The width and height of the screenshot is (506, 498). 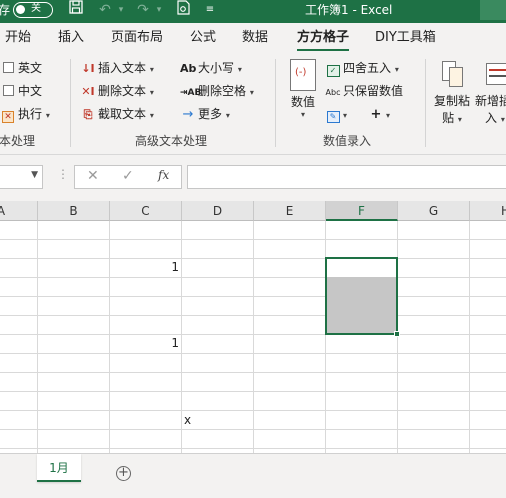 I want to click on insert-text-button: ↓I 插入文本 ▾, so click(x=117, y=68).